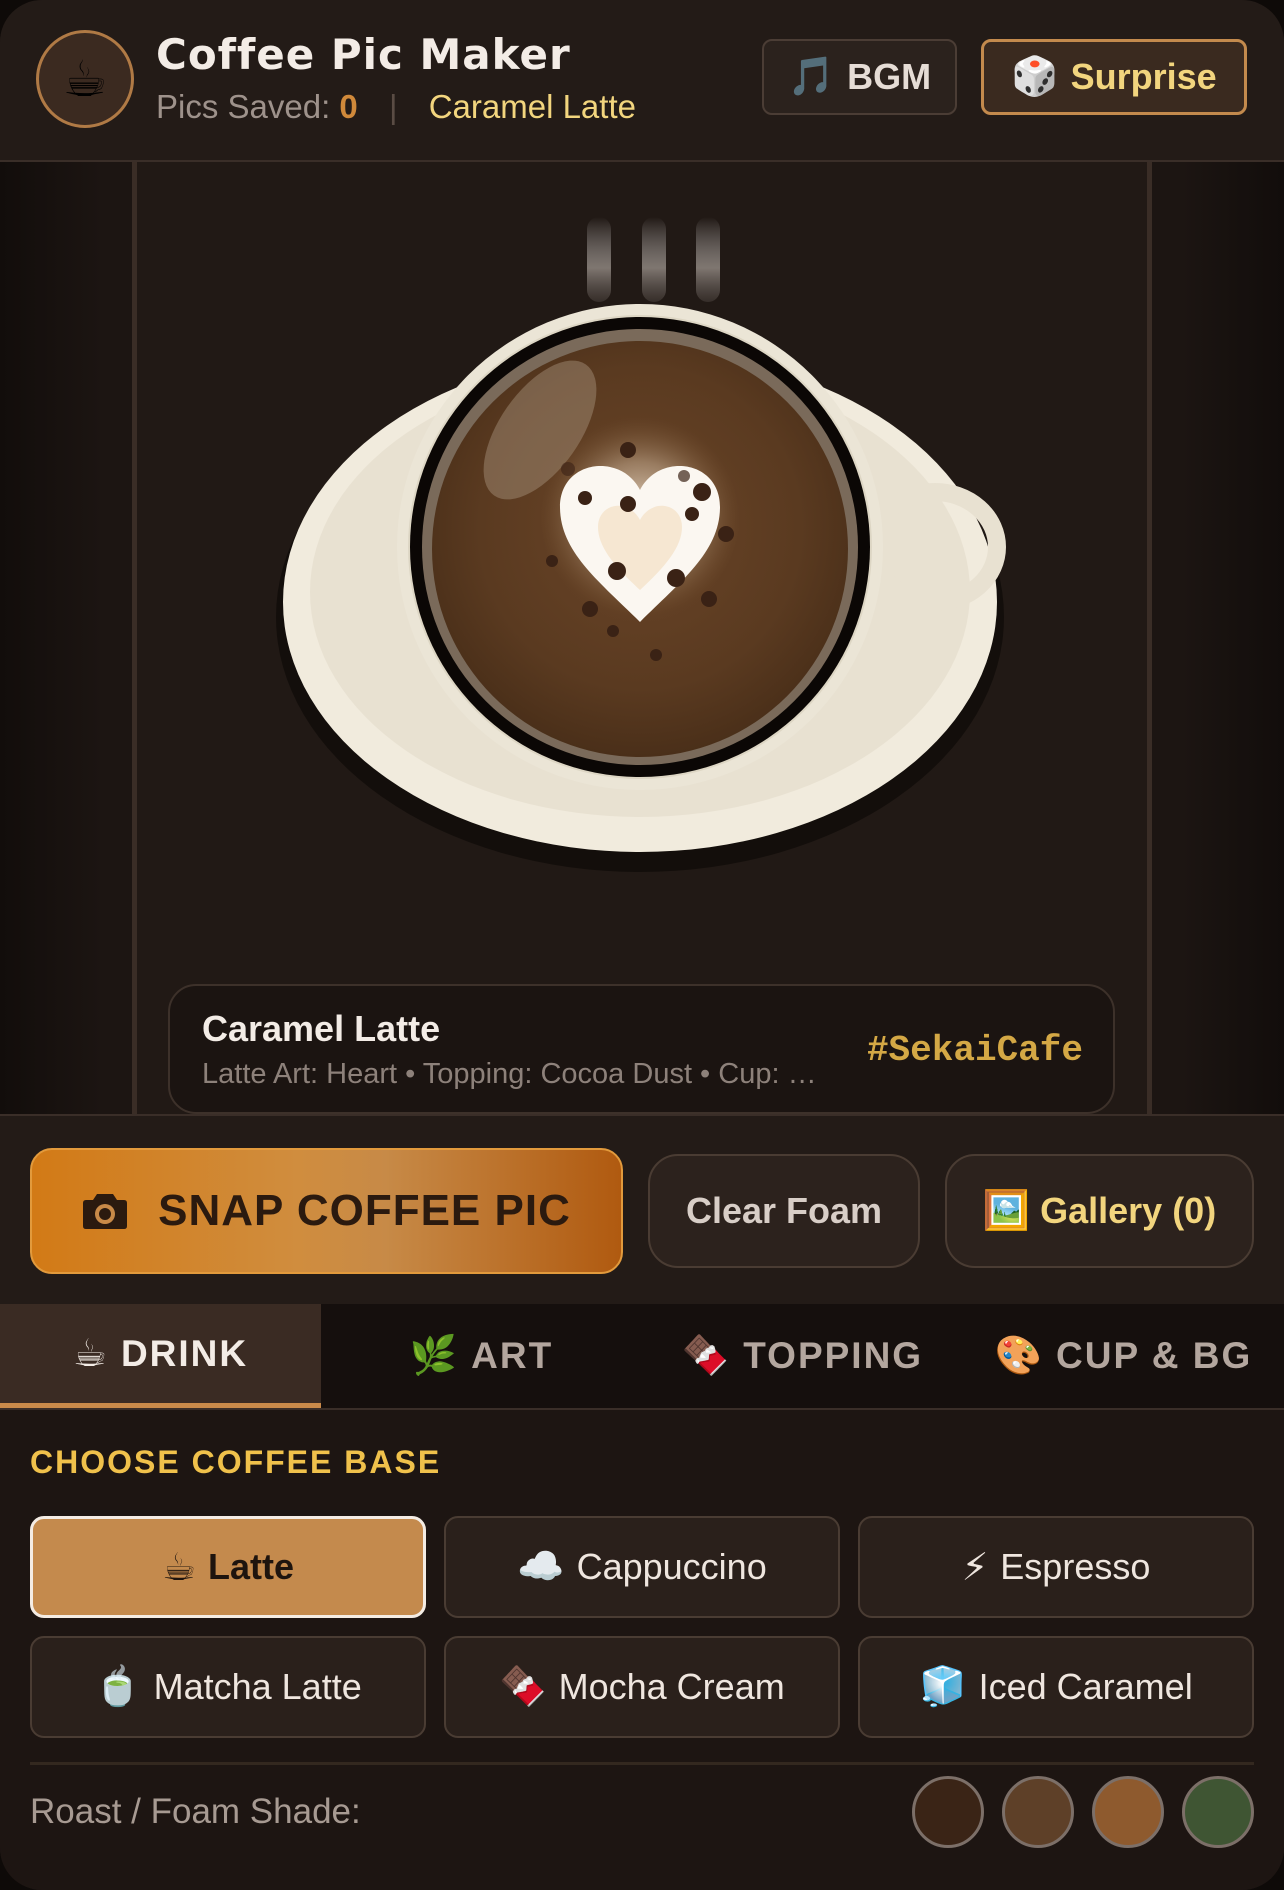 The width and height of the screenshot is (1284, 1890). I want to click on steam-wisps, so click(653, 259).